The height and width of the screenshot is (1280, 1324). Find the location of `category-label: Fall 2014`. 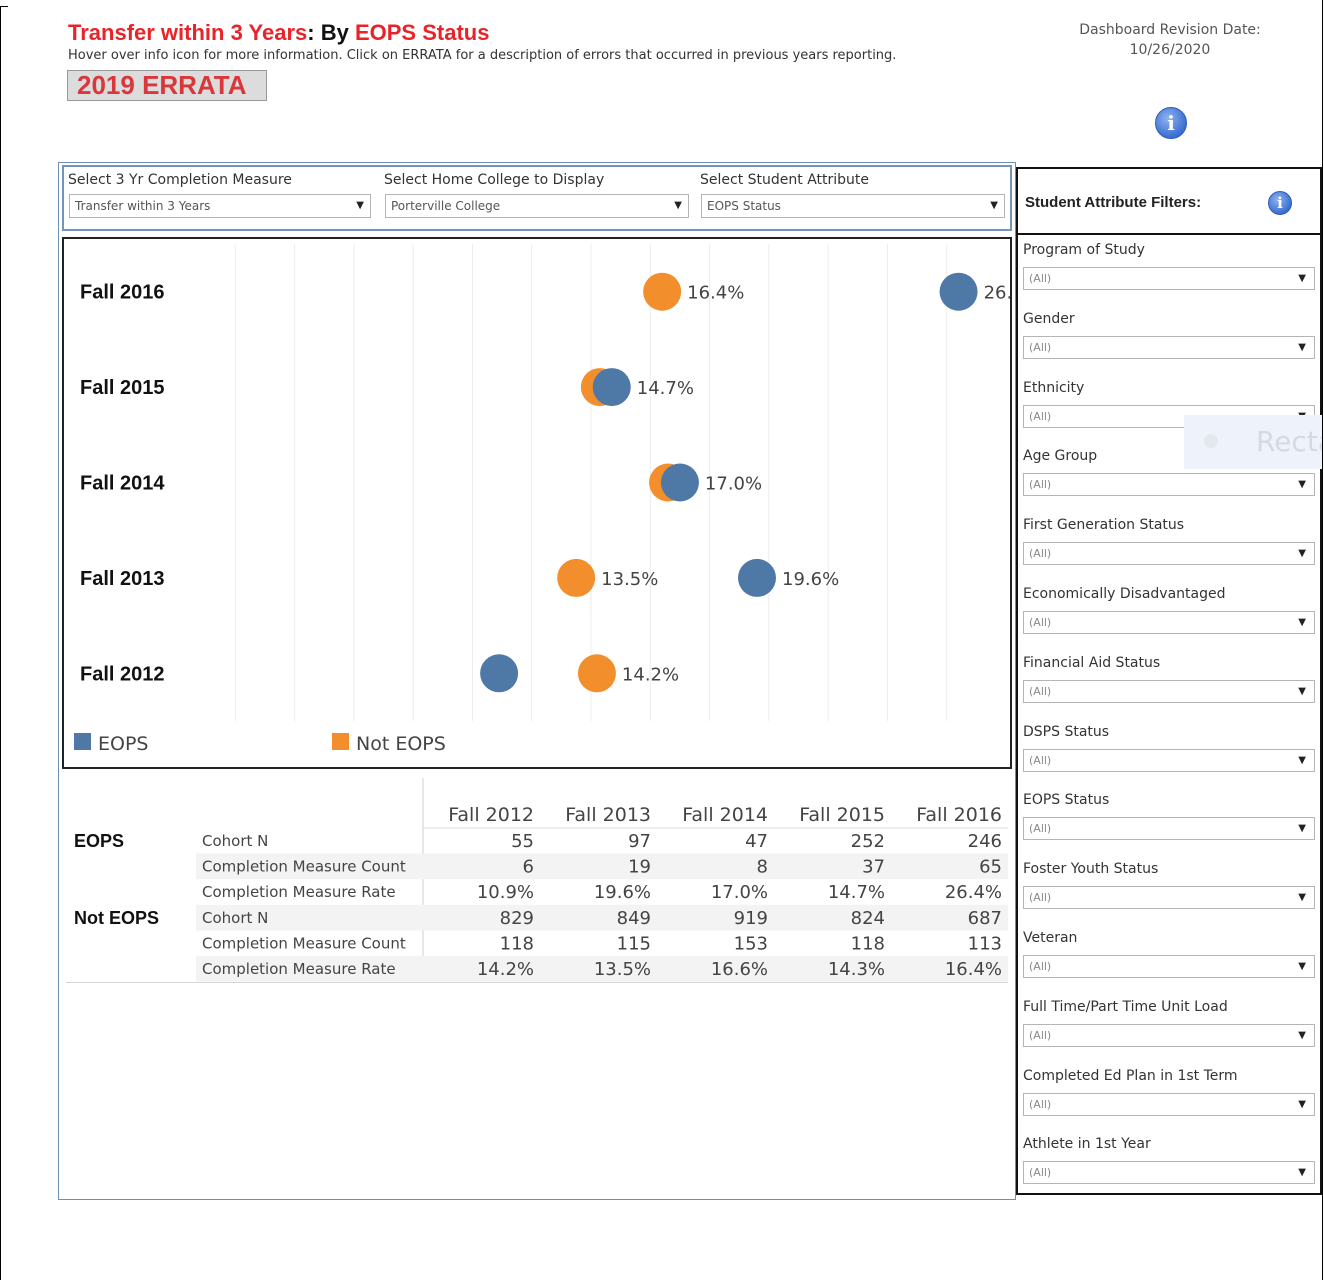

category-label: Fall 2014 is located at coordinates (122, 484).